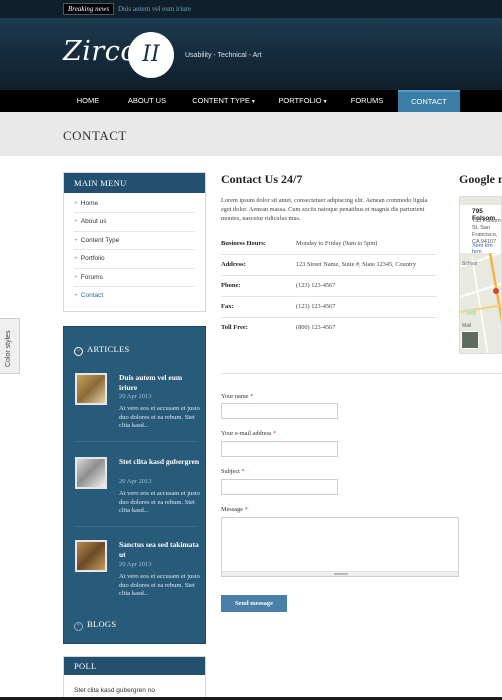  I want to click on nav-item-about-us: ABOUT US, so click(147, 101).